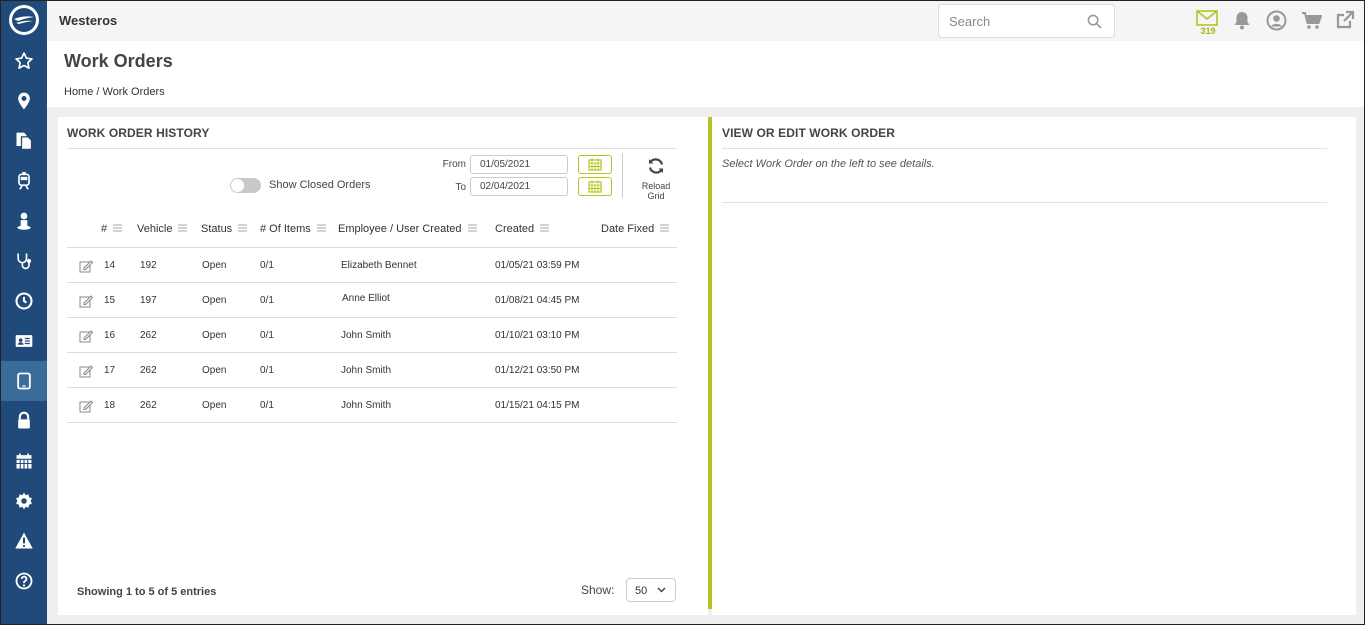 Image resolution: width=1365 pixels, height=625 pixels. What do you see at coordinates (138, 133) in the screenshot?
I see `panel-heading-history: WORK ORDER HISTORY` at bounding box center [138, 133].